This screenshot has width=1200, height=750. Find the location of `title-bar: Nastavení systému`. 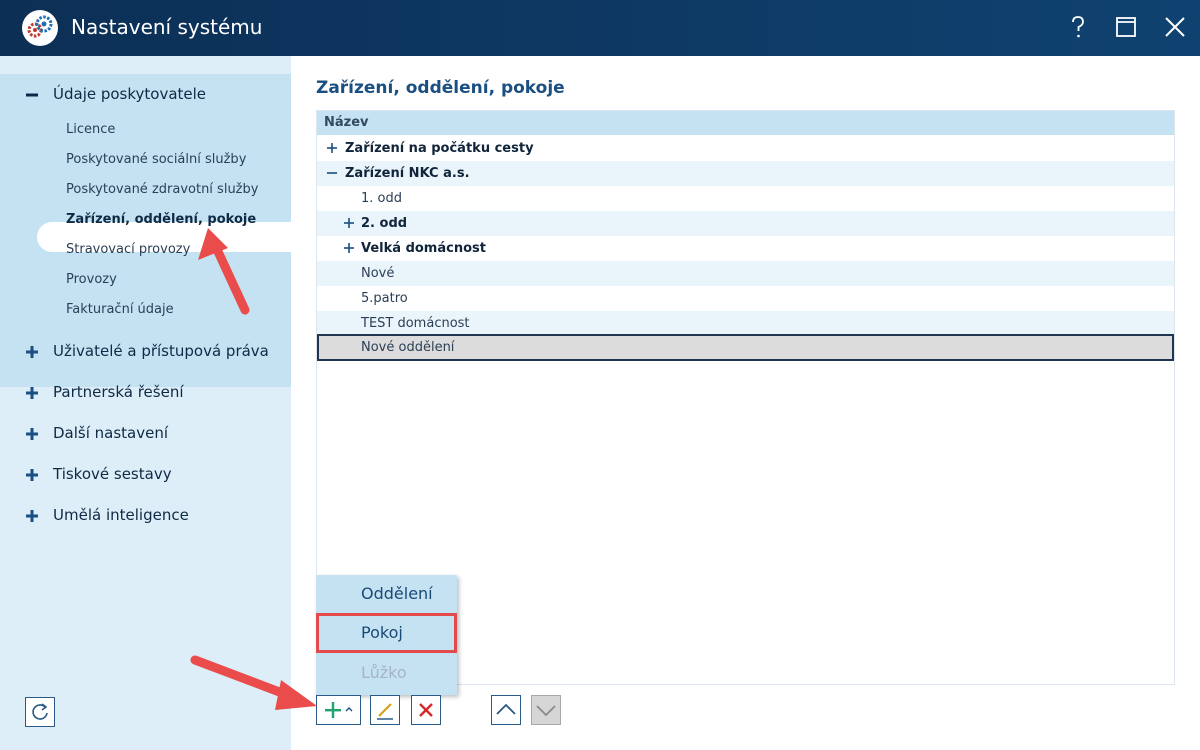

title-bar: Nastavení systému is located at coordinates (600, 28).